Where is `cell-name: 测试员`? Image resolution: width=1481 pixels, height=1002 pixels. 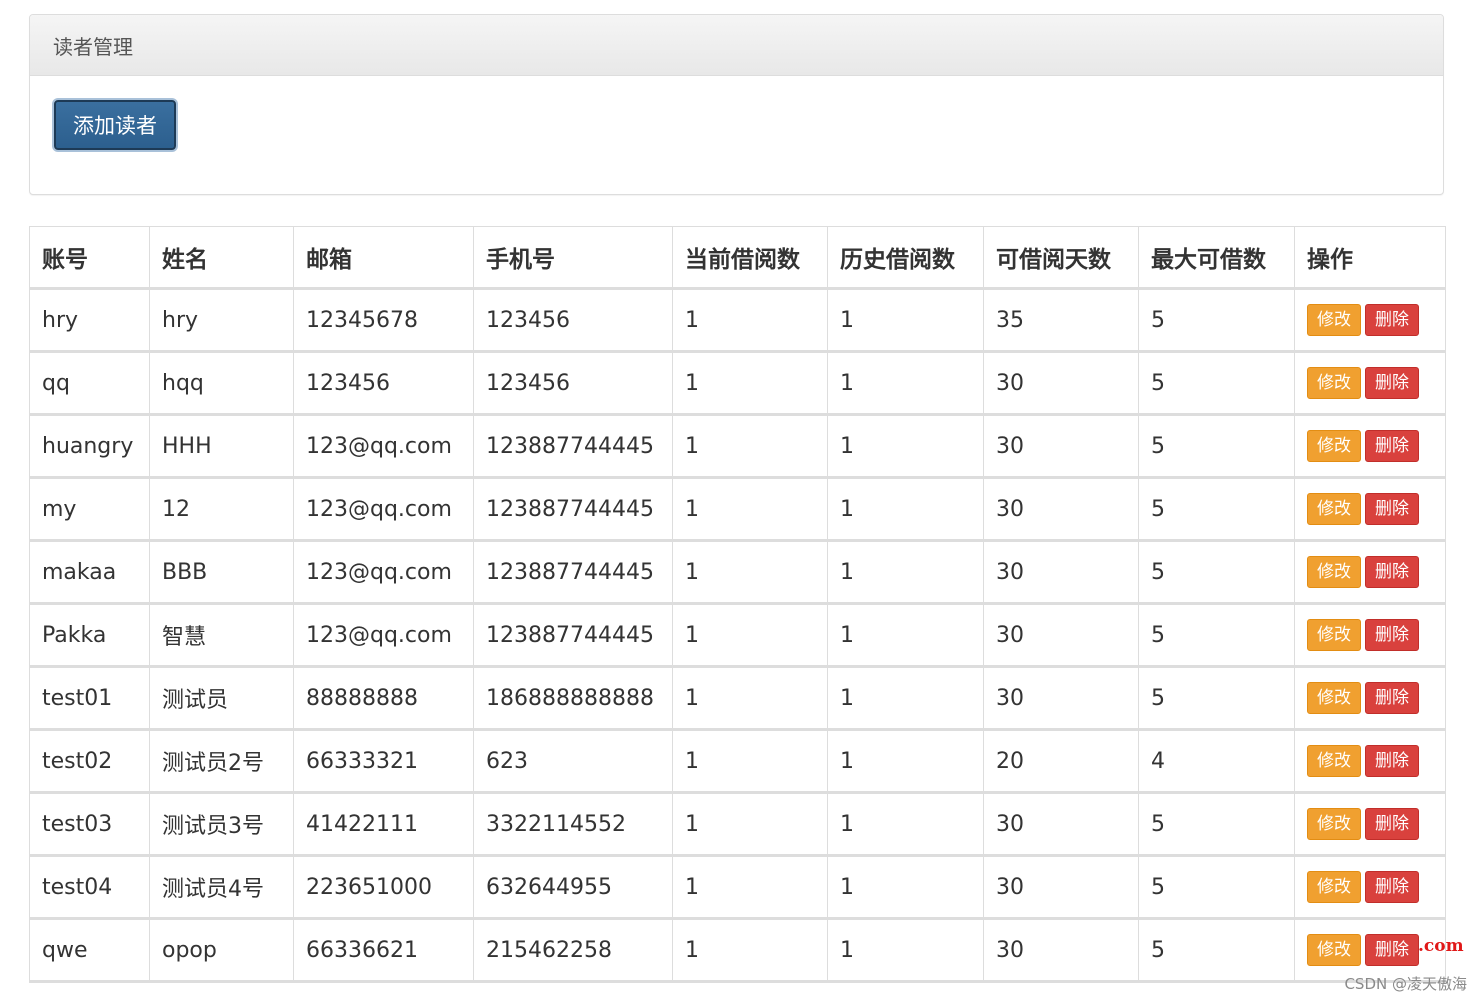
cell-name: 测试员 is located at coordinates (221, 698).